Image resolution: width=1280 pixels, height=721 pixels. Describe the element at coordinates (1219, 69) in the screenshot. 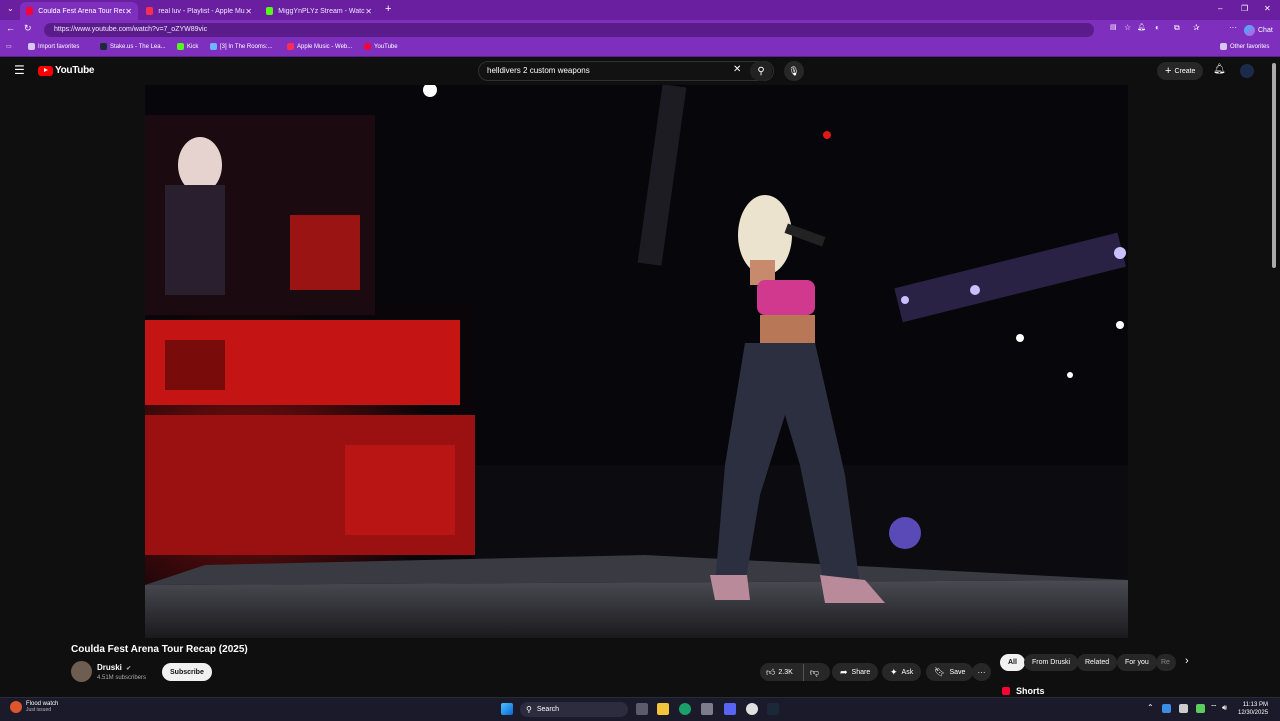

I see `notifications-bell-icon: 🔔︎` at that location.